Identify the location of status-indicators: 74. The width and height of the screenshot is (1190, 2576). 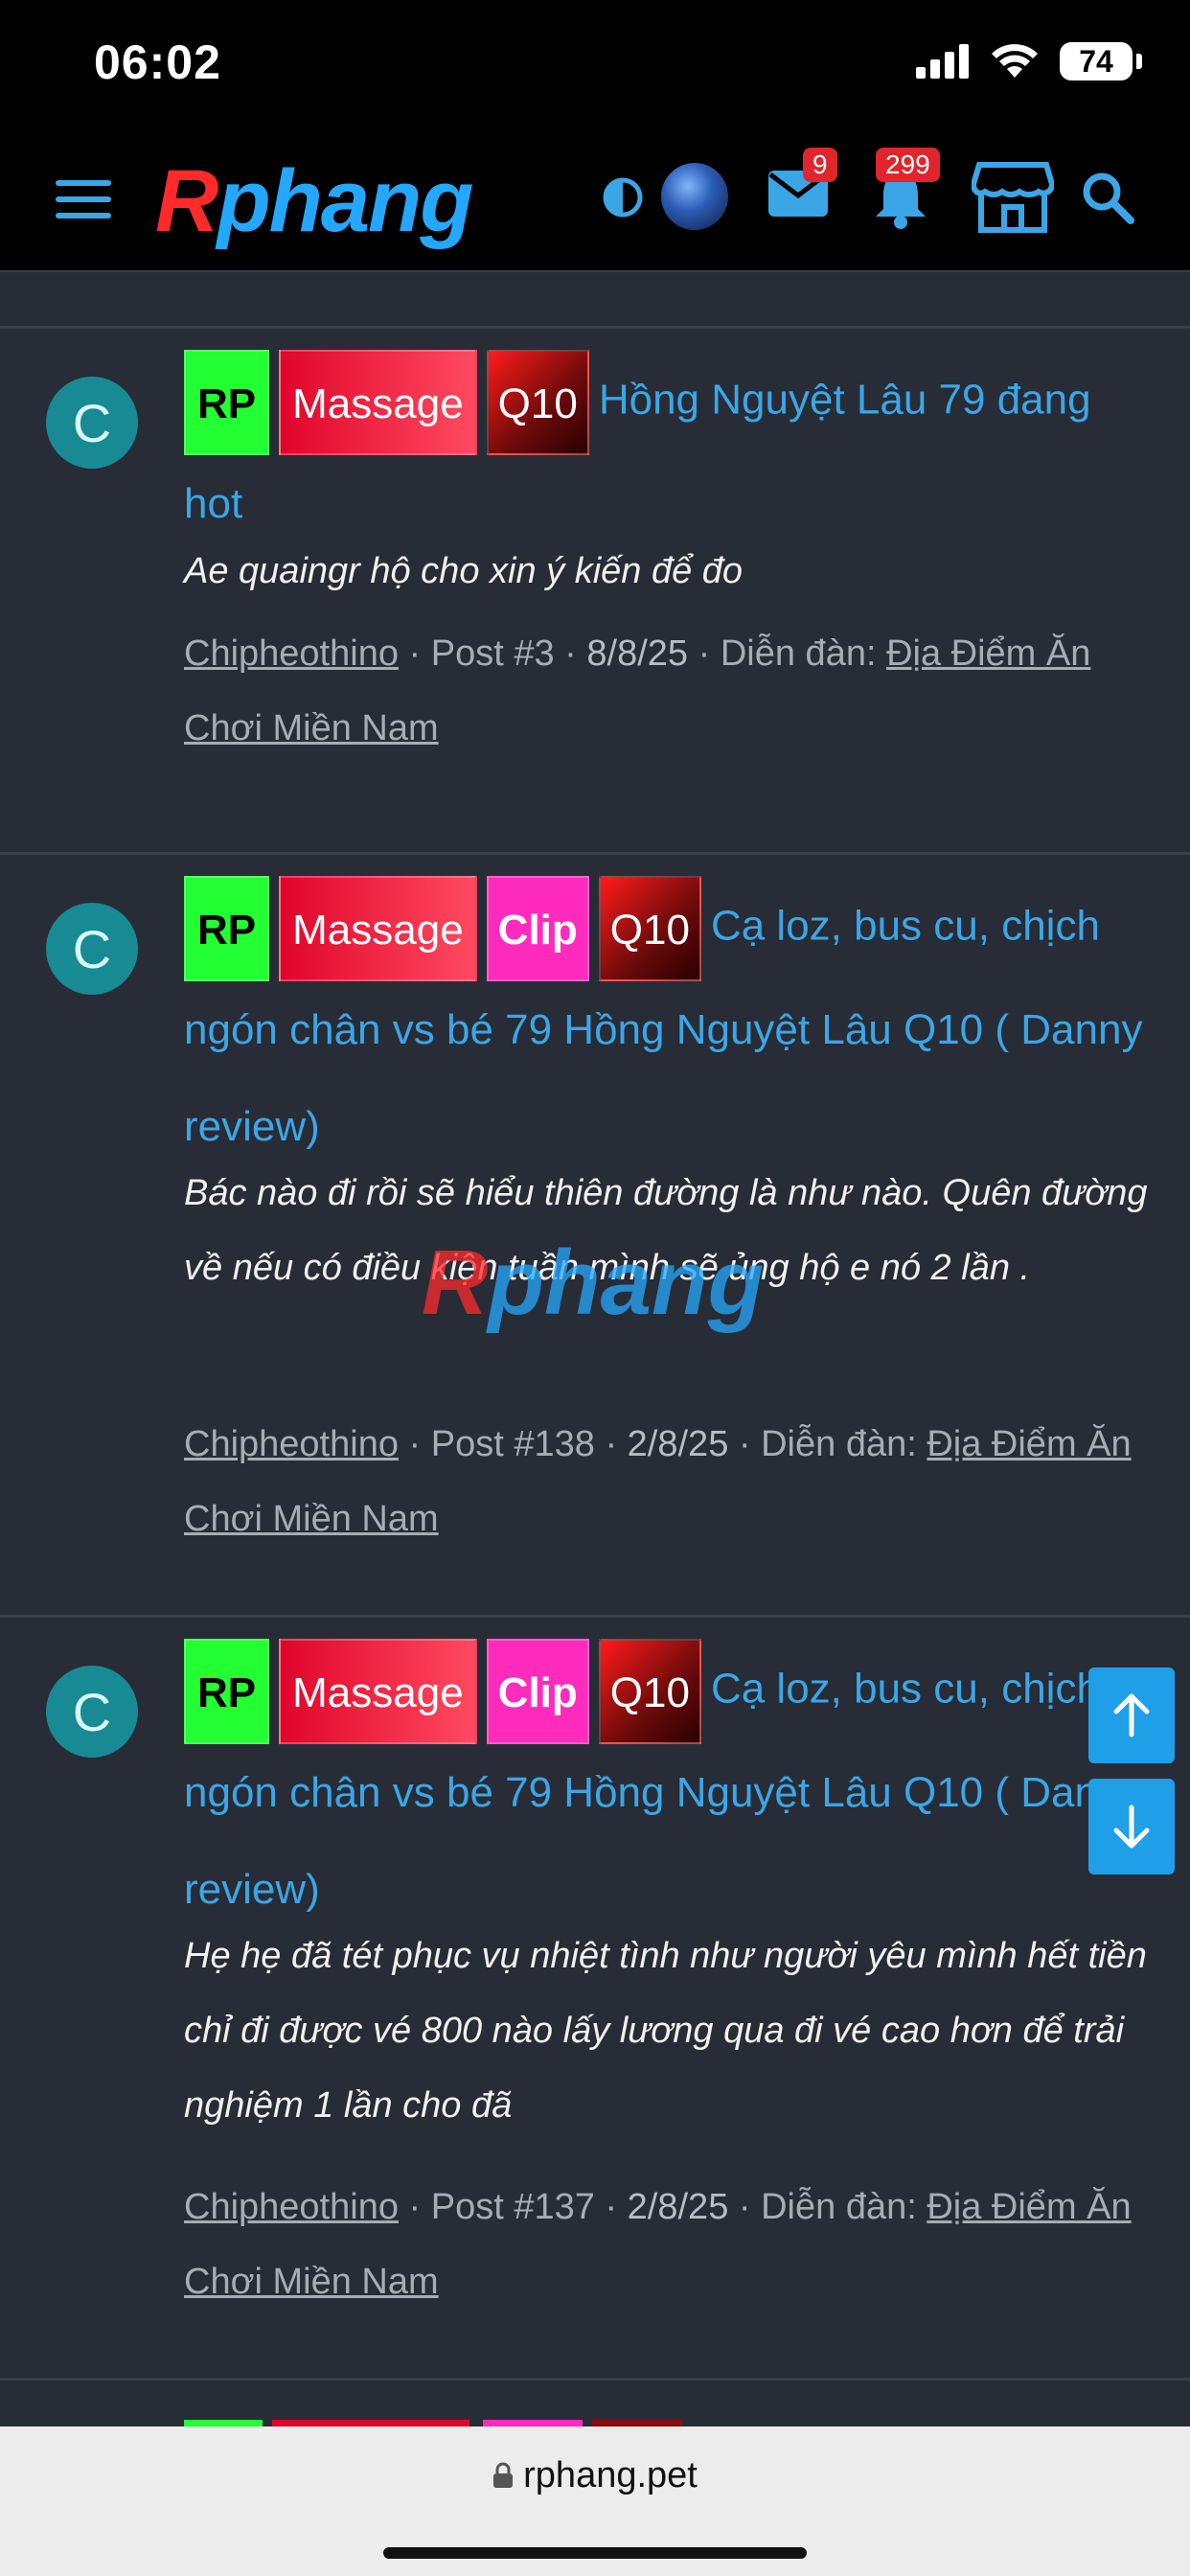
(1029, 61).